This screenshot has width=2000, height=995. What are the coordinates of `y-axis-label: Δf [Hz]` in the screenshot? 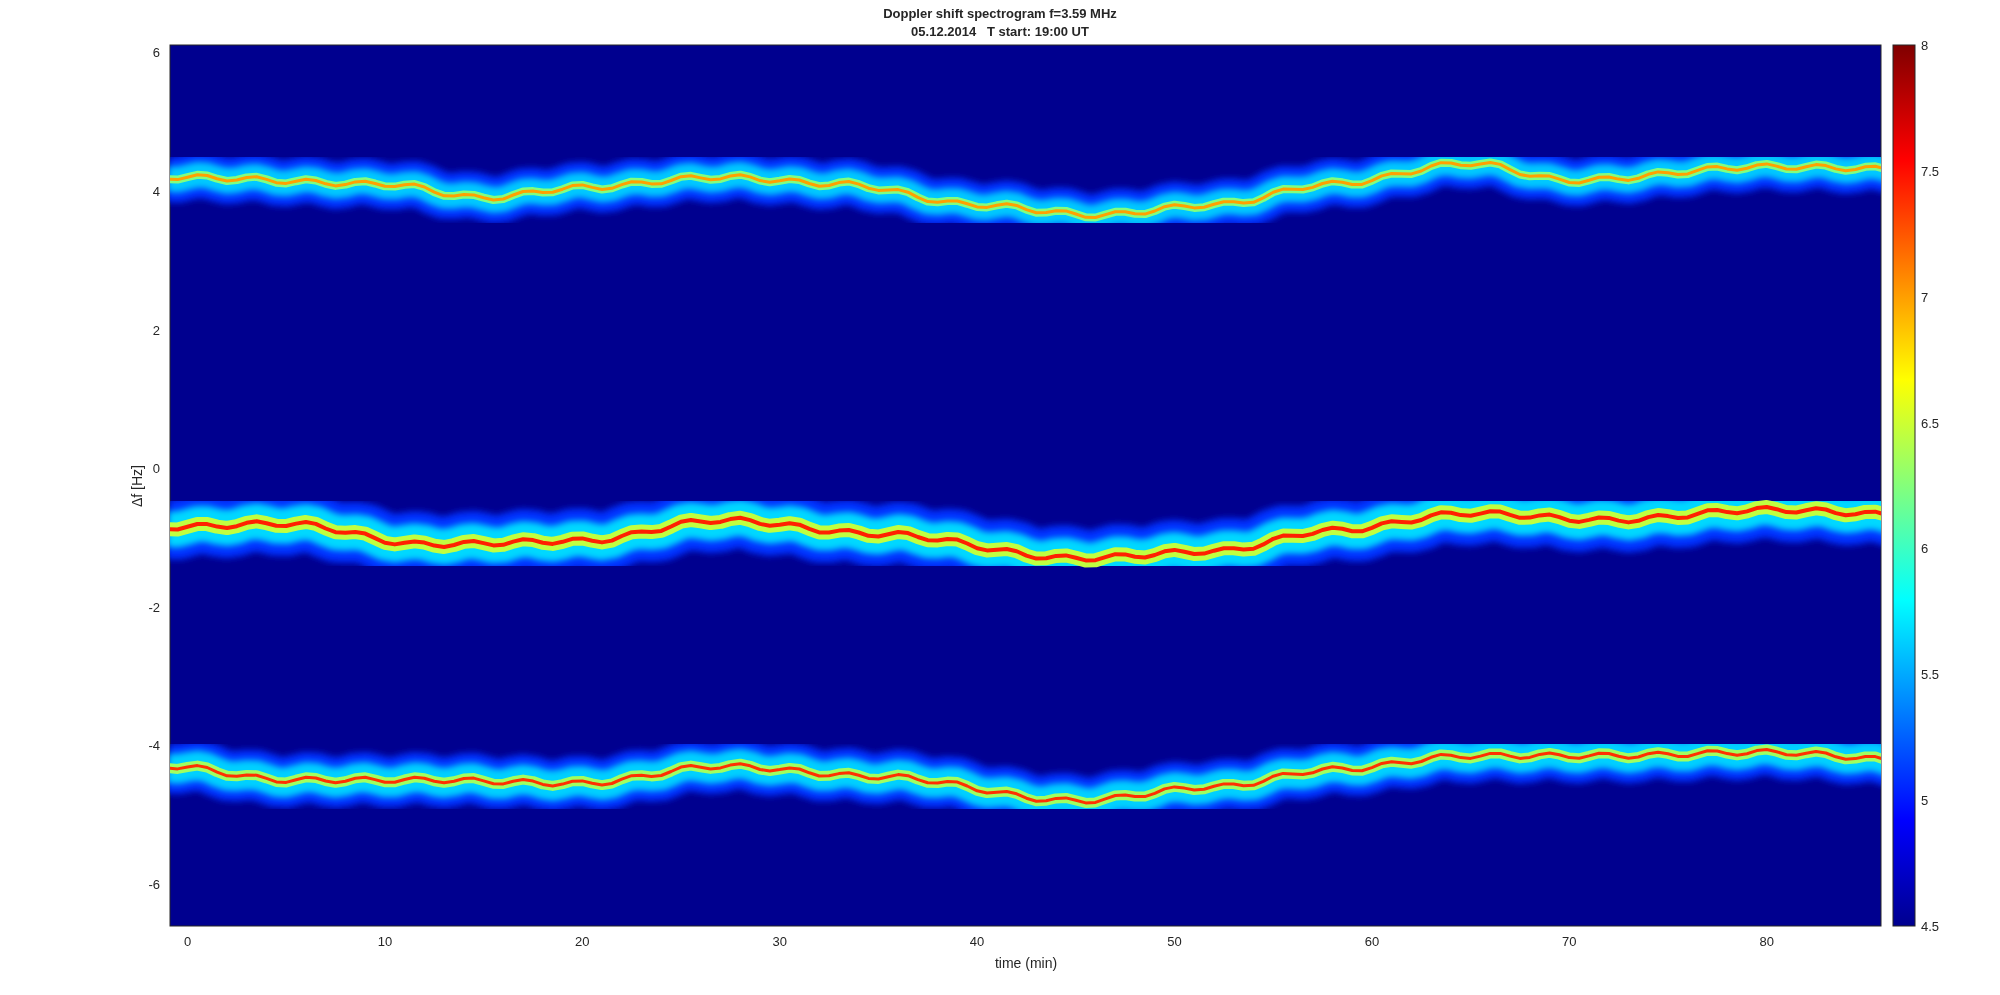 It's located at (137, 486).